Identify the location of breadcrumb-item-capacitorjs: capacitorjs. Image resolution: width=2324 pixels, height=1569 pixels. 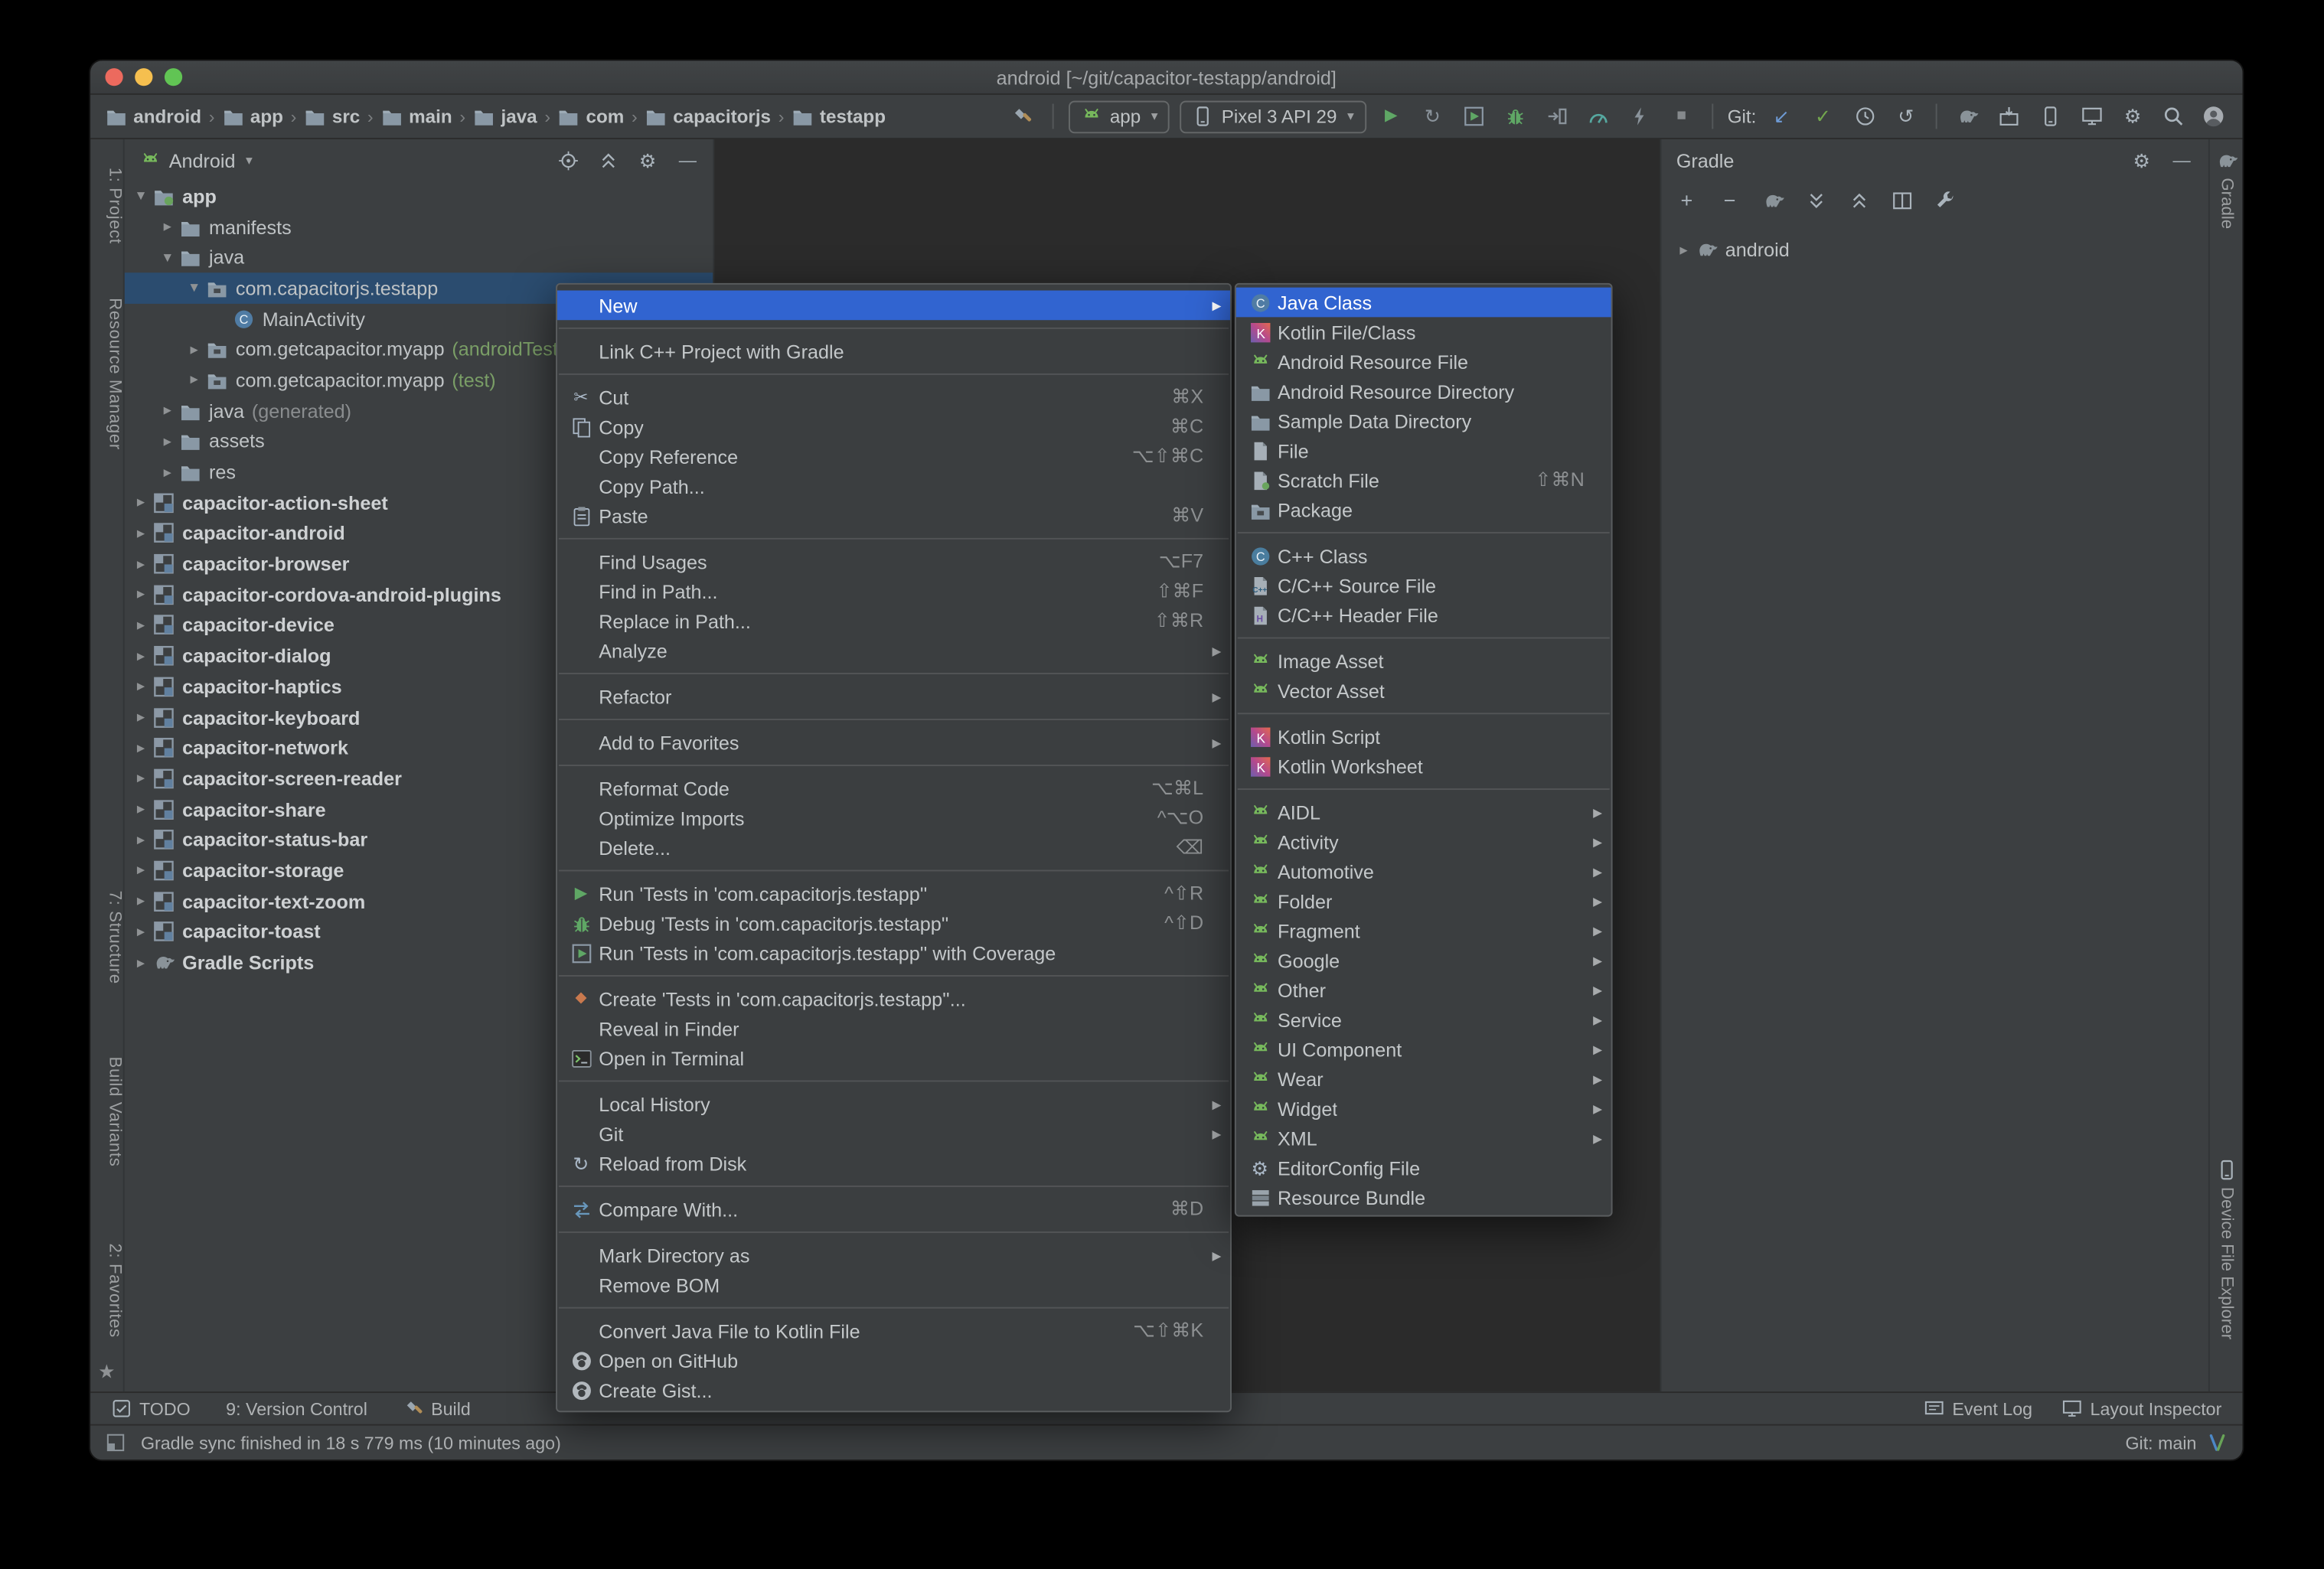
(708, 116).